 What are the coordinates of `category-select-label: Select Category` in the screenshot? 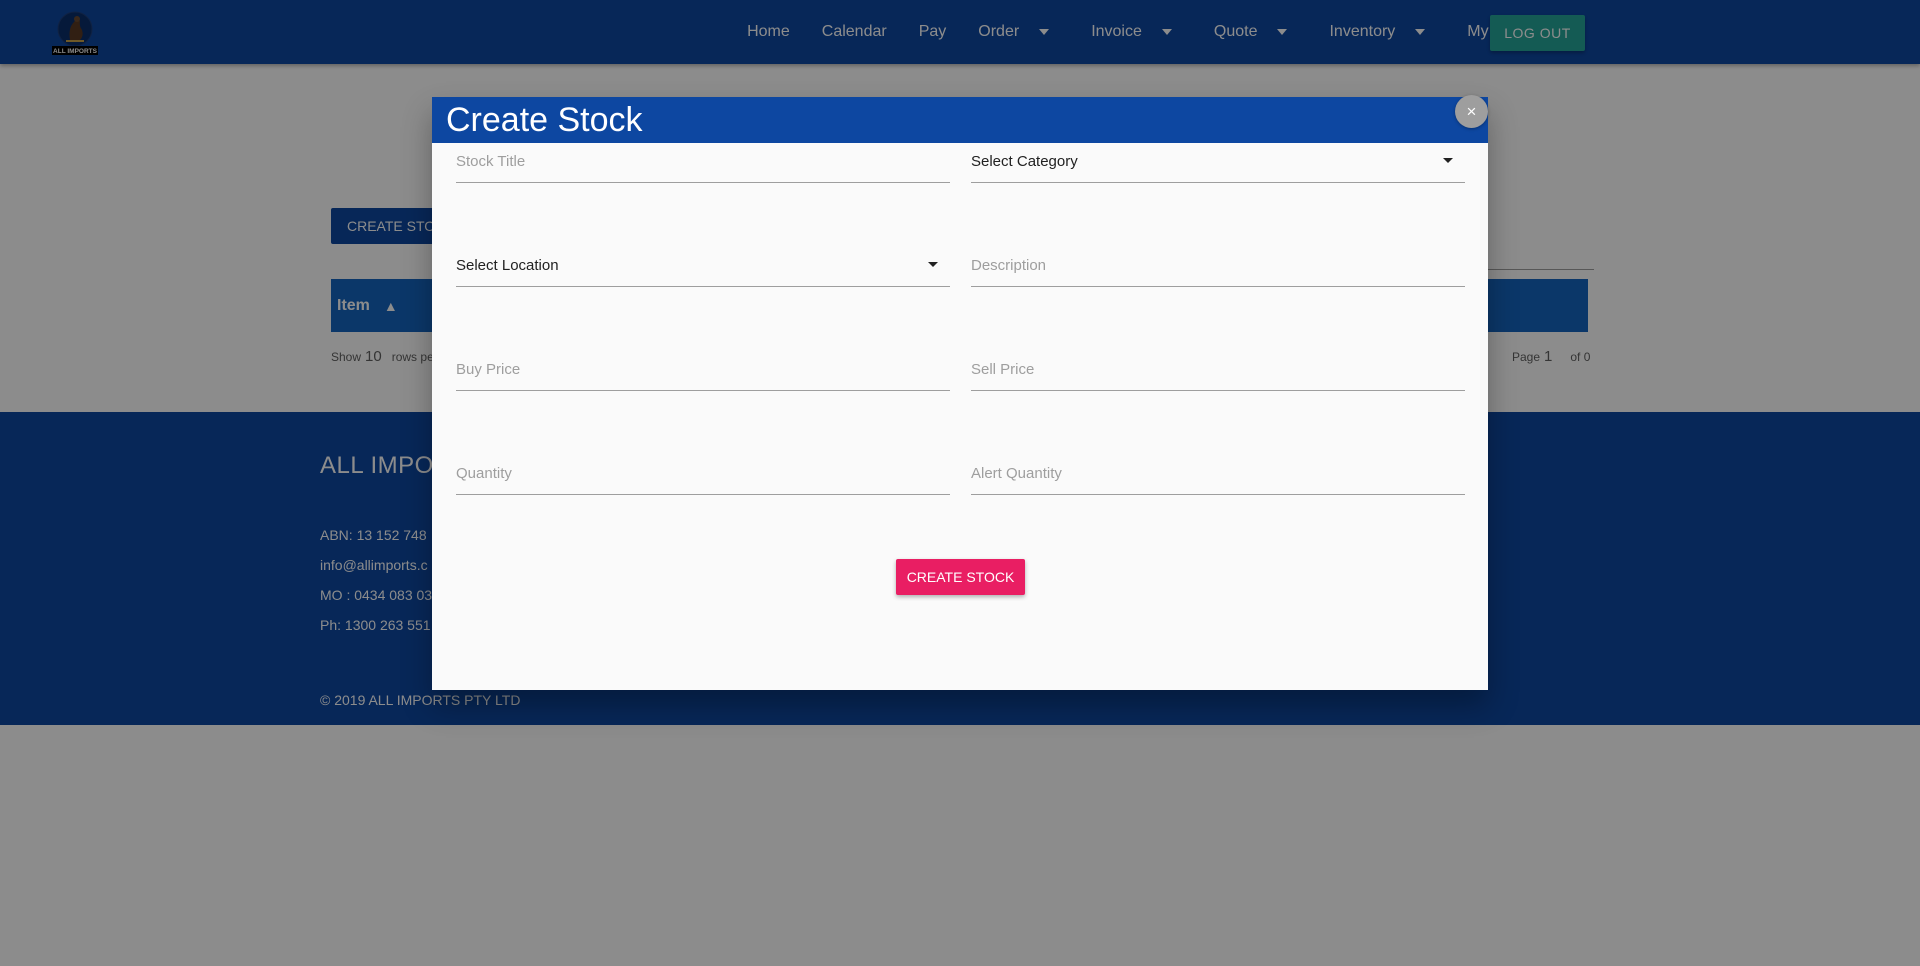 It's located at (1024, 161).